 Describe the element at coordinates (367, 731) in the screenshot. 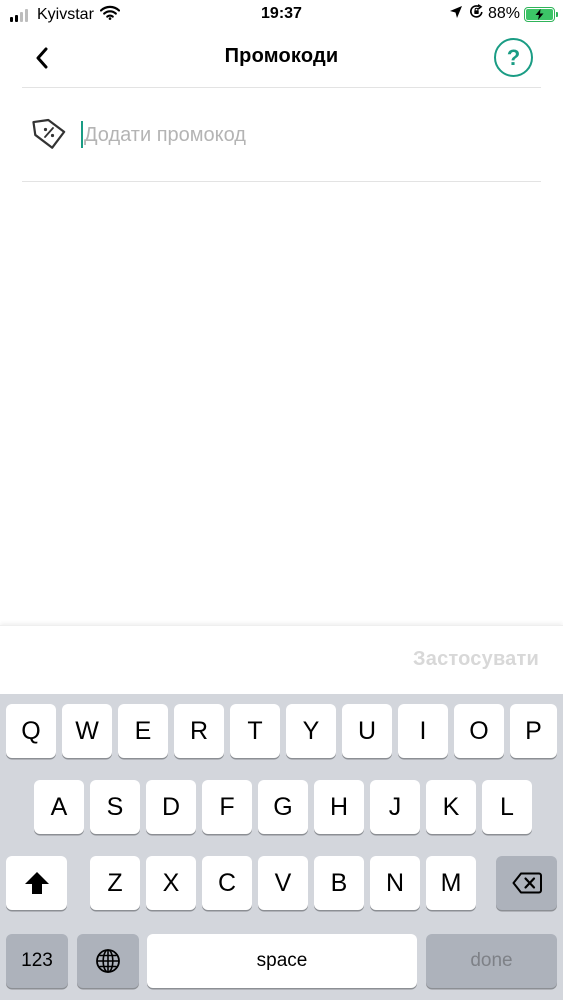

I see `key-u: U` at that location.